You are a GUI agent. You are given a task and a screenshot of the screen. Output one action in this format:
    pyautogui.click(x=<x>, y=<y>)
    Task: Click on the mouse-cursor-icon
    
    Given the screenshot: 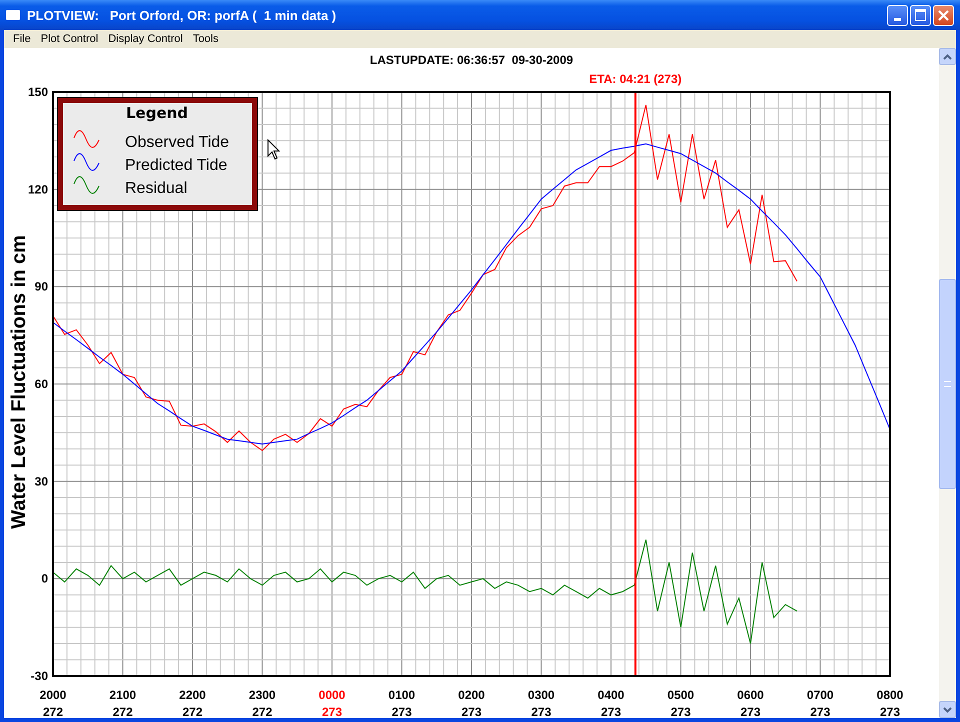 What is the action you would take?
    pyautogui.click(x=274, y=149)
    